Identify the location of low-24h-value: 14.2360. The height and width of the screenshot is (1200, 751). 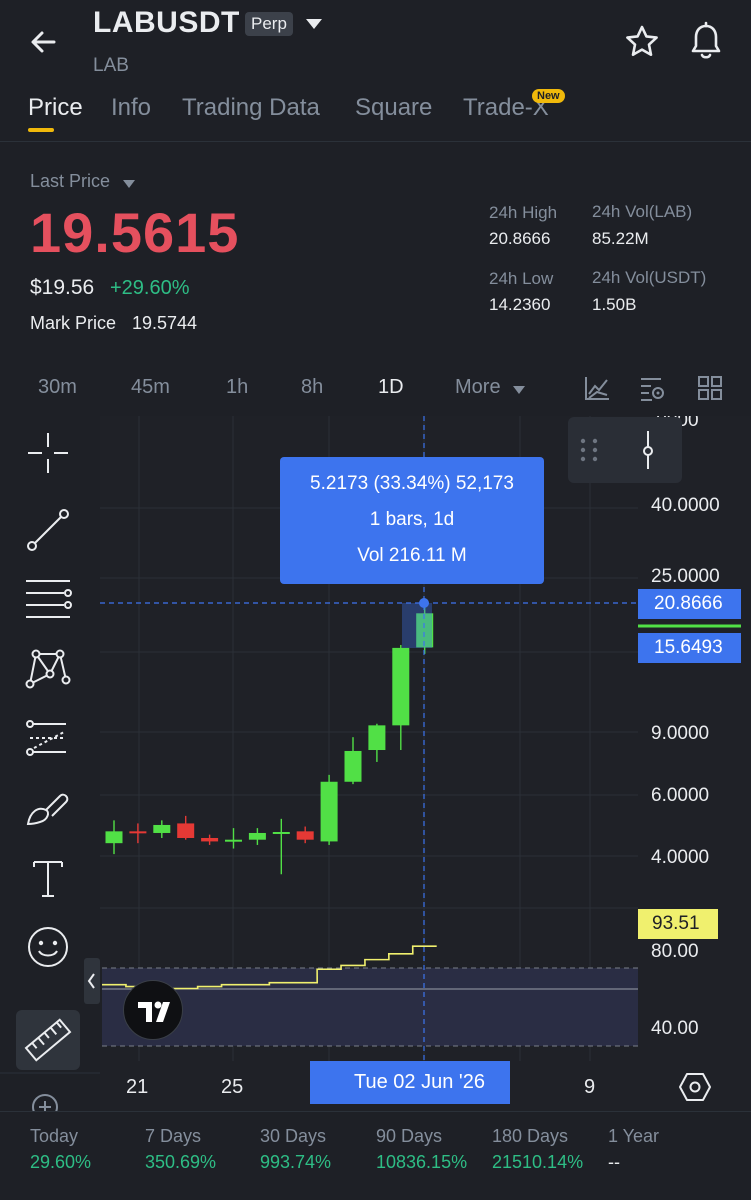
(520, 304).